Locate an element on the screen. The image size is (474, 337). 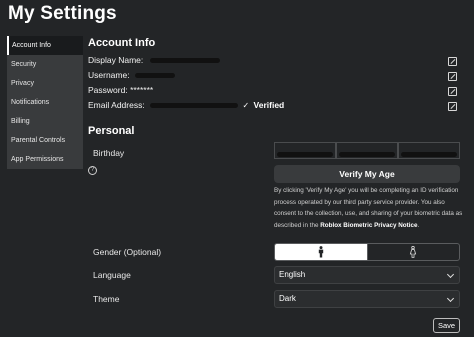
theme-select: Dark is located at coordinates (367, 299).